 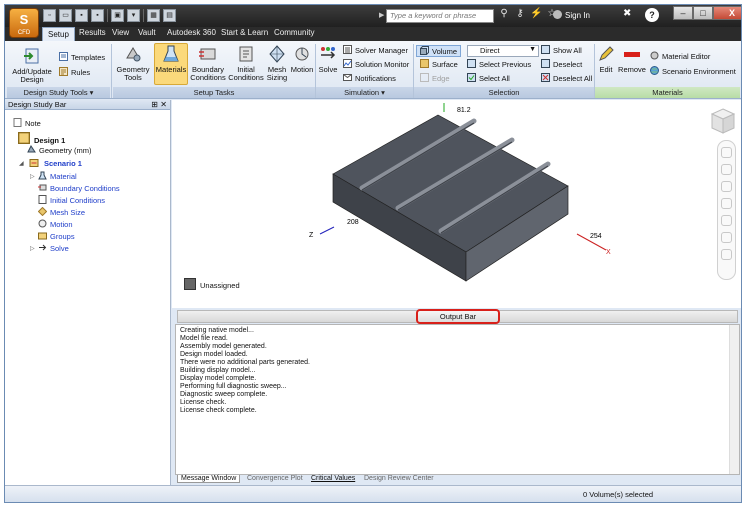 I want to click on save-icon: ▪, so click(x=81, y=15).